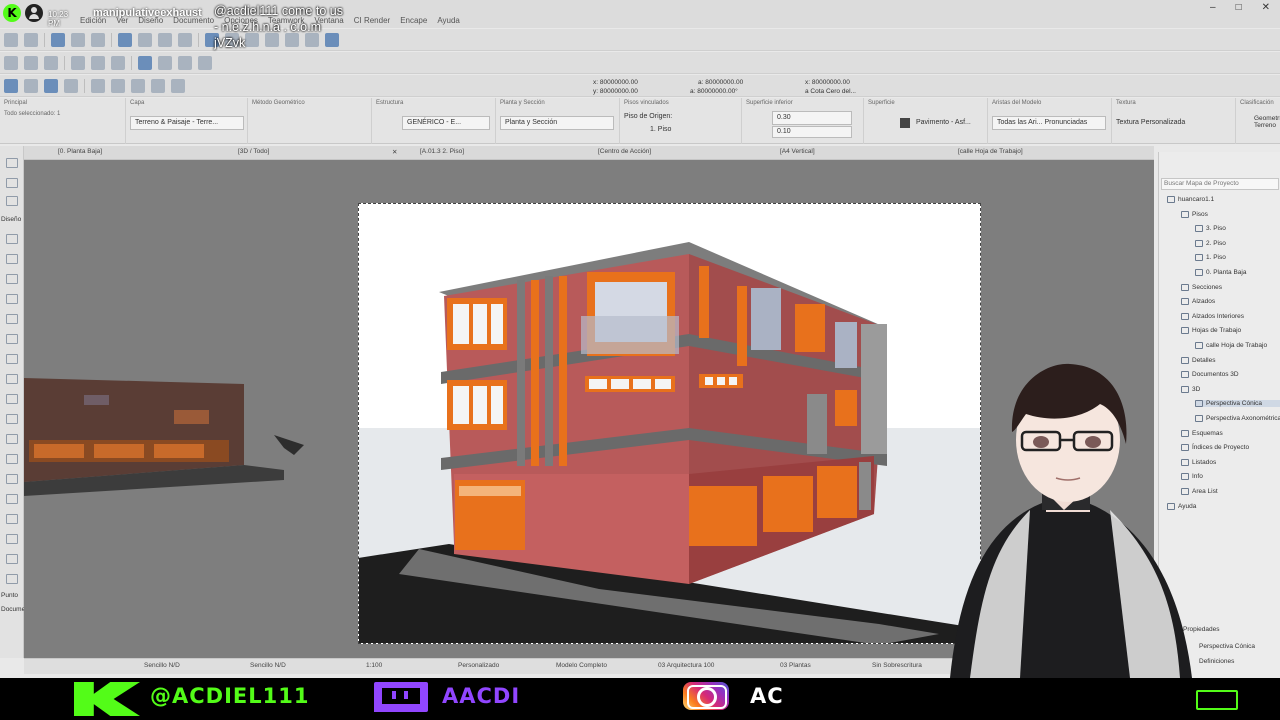  I want to click on section-icon, so click(158, 85).